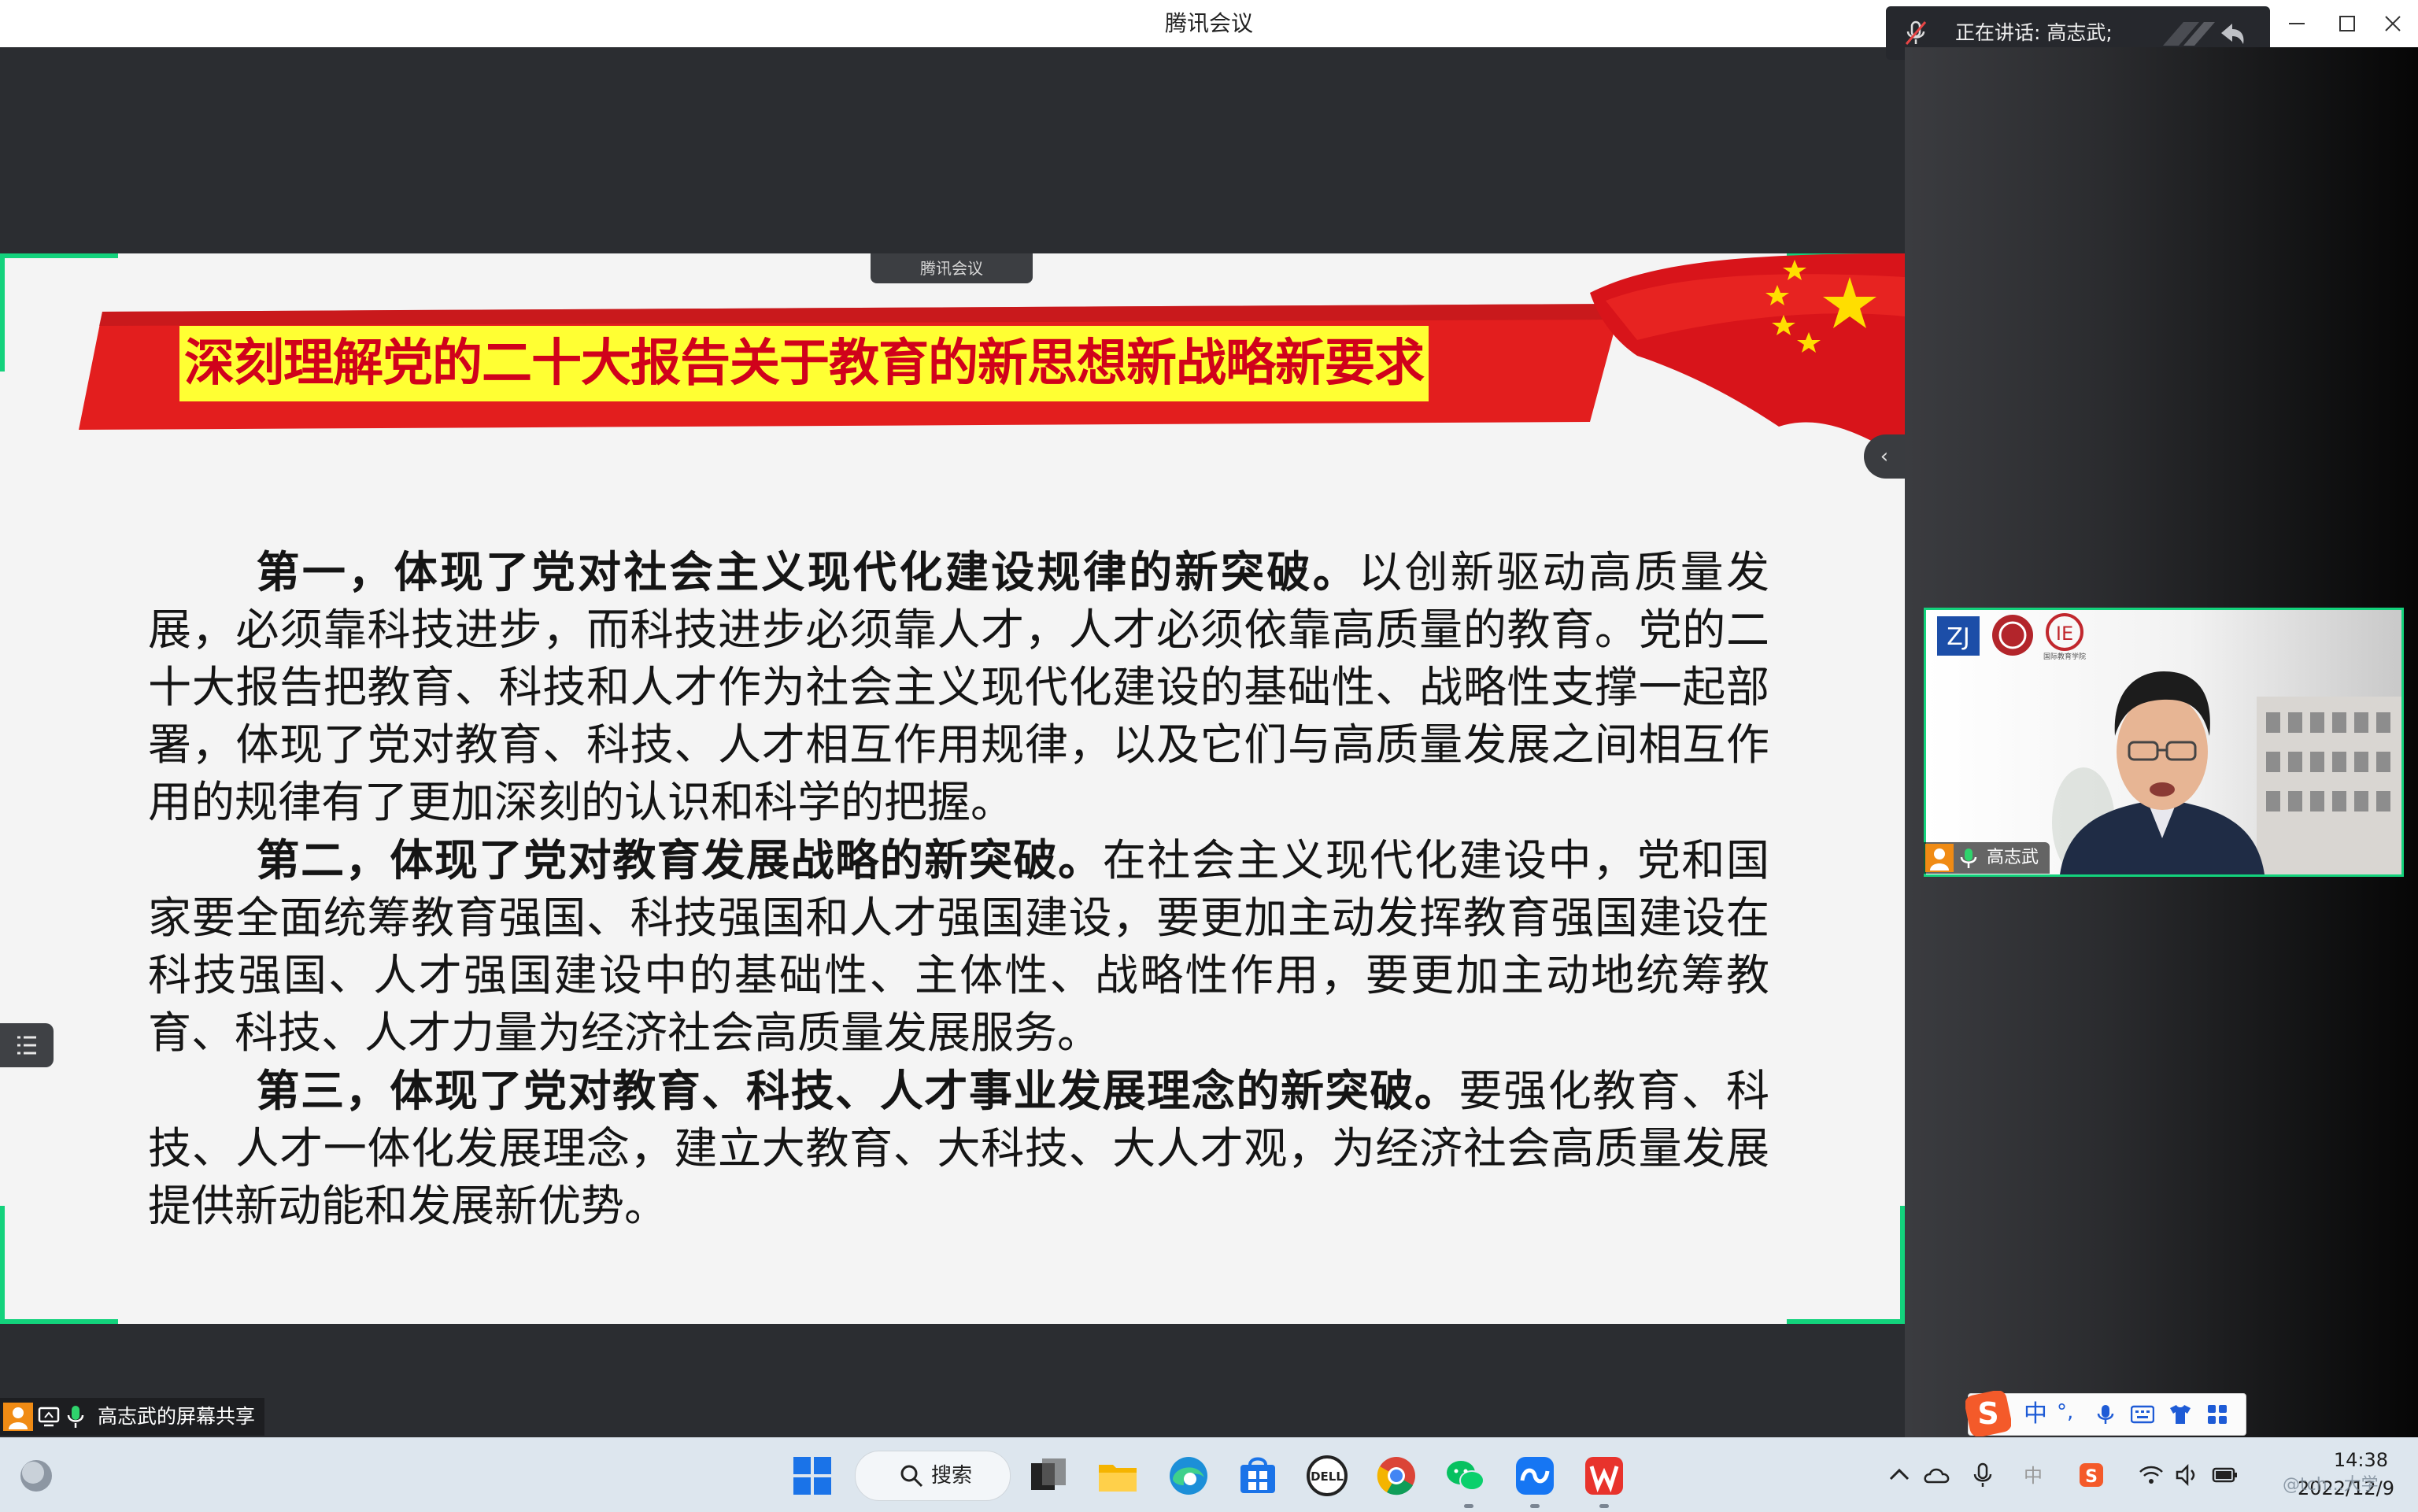 This screenshot has height=1512, width=2418. Describe the element at coordinates (911, 1476) in the screenshot. I see `search-icon` at that location.